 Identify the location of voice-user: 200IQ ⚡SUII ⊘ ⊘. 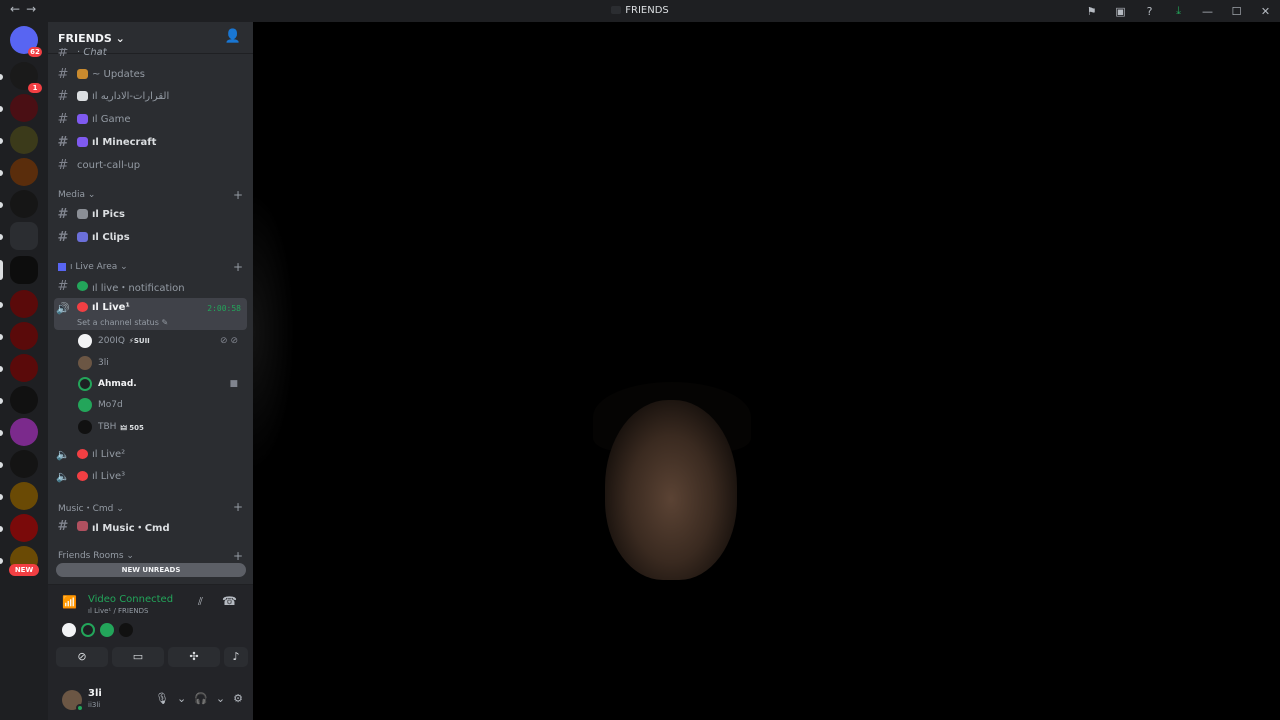
(163, 341).